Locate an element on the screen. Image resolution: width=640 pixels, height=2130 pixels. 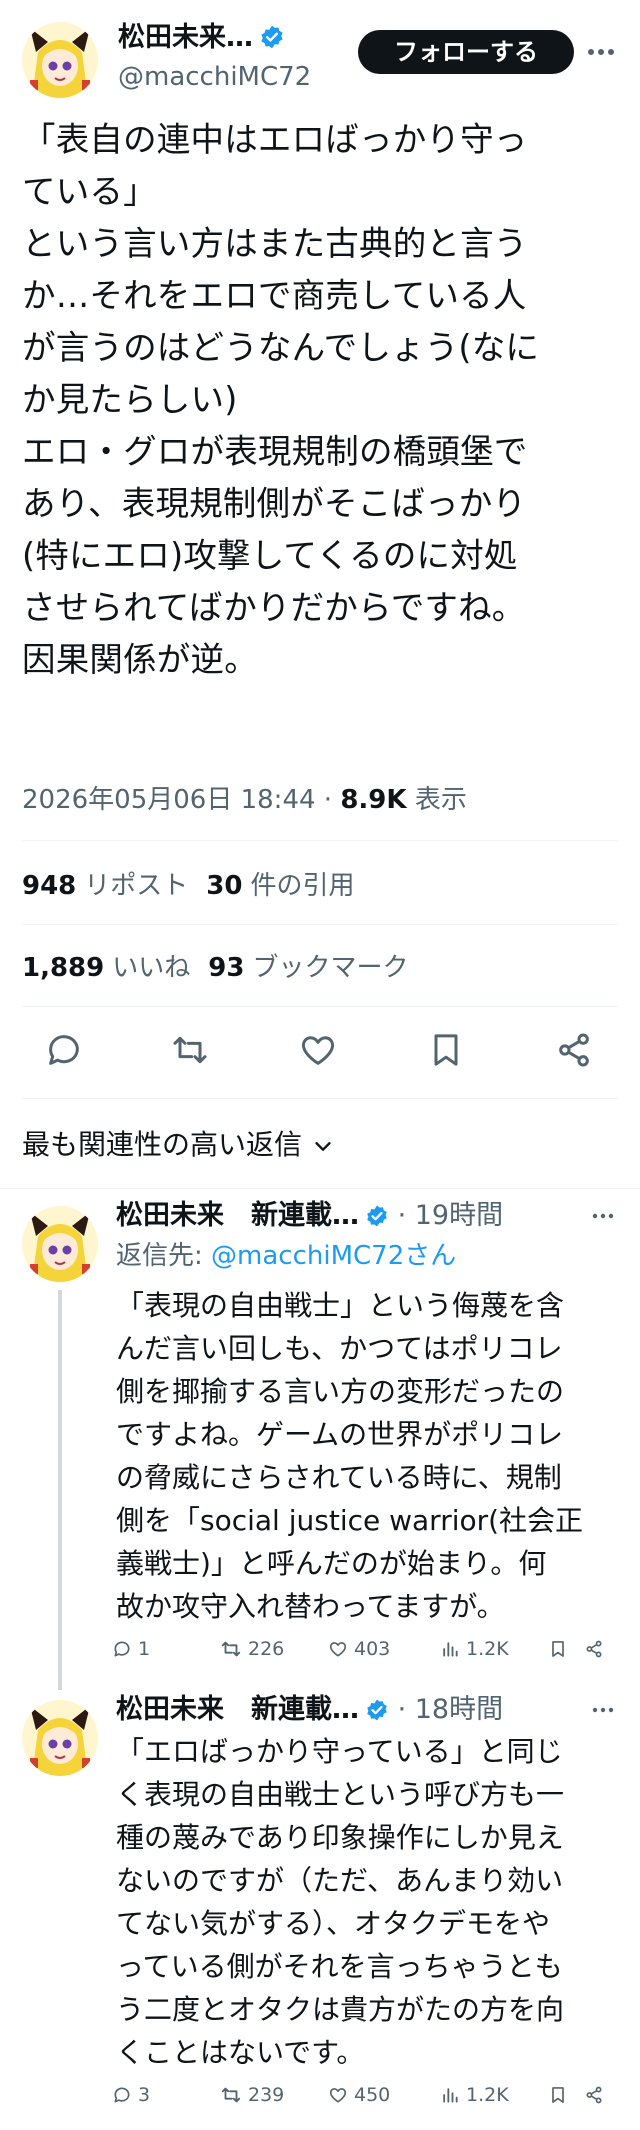
reply-button: 3 is located at coordinates (131, 2095).